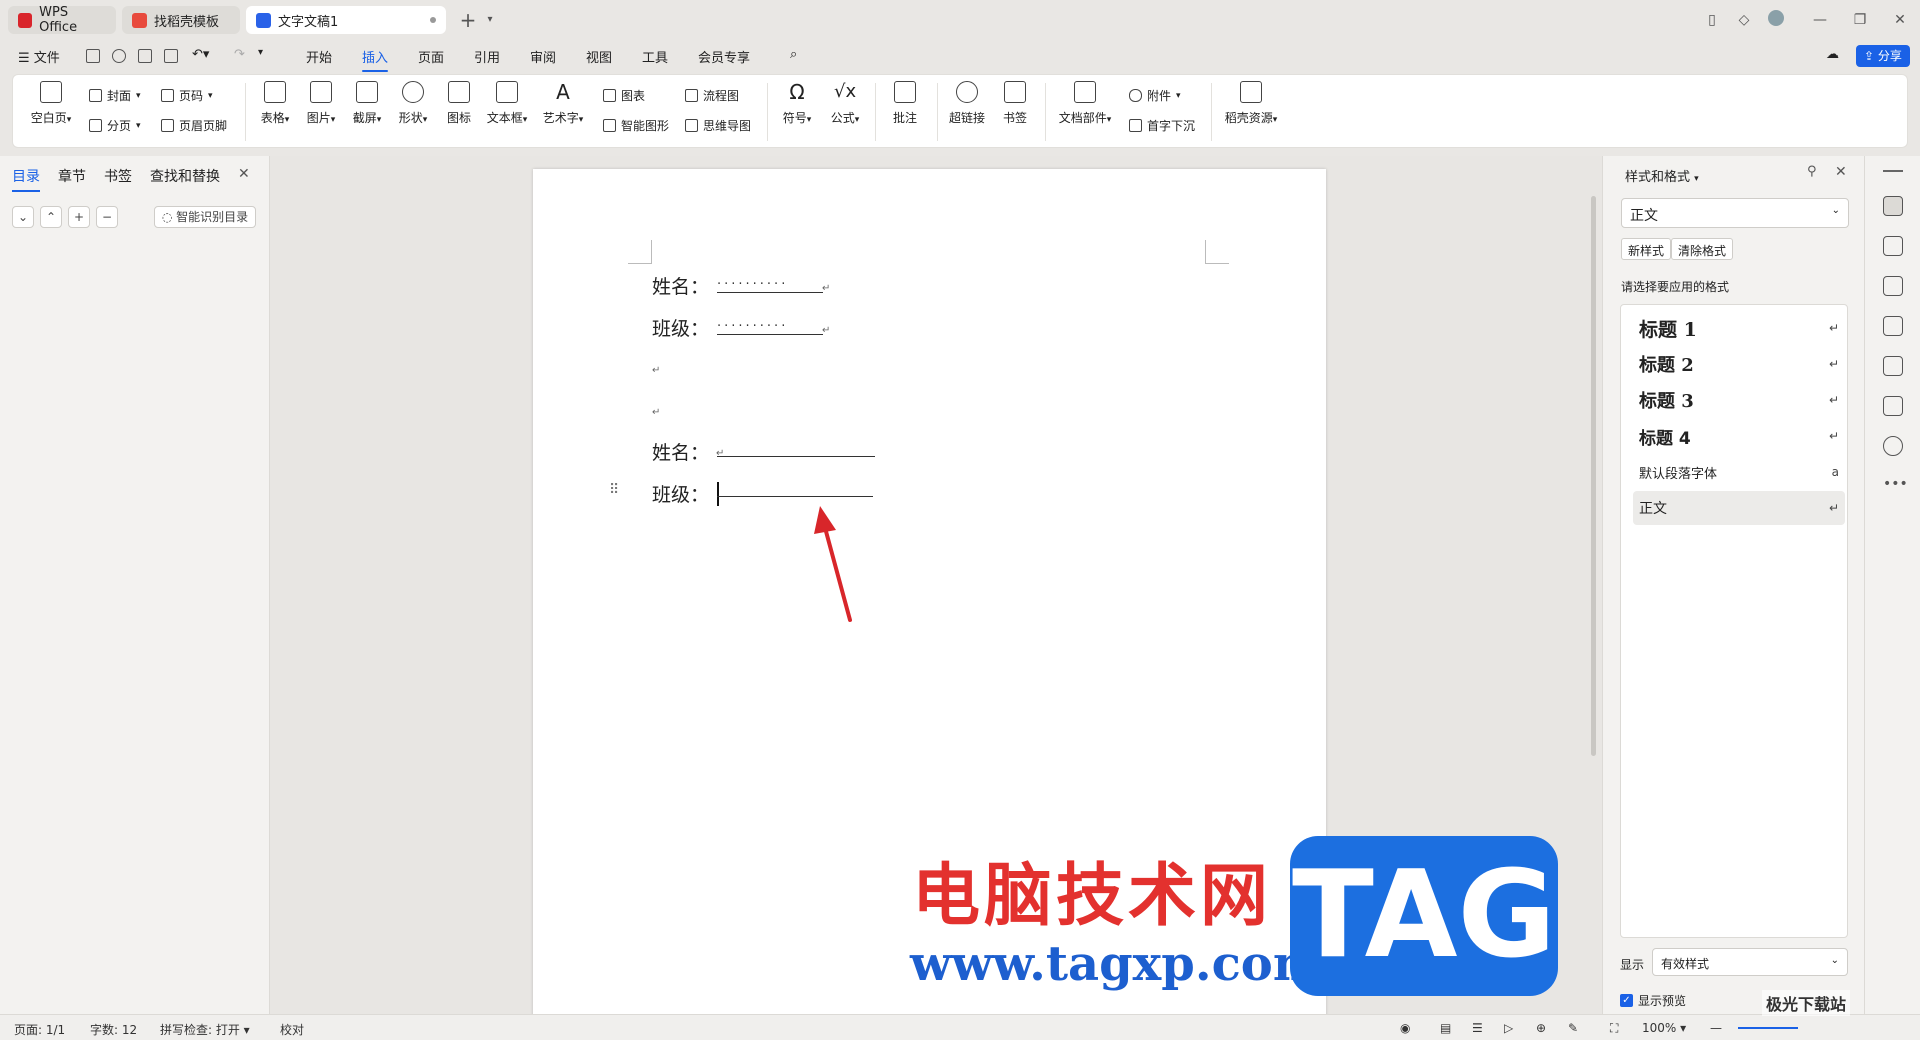  I want to click on screenshot-button: 截屏▾, so click(367, 100).